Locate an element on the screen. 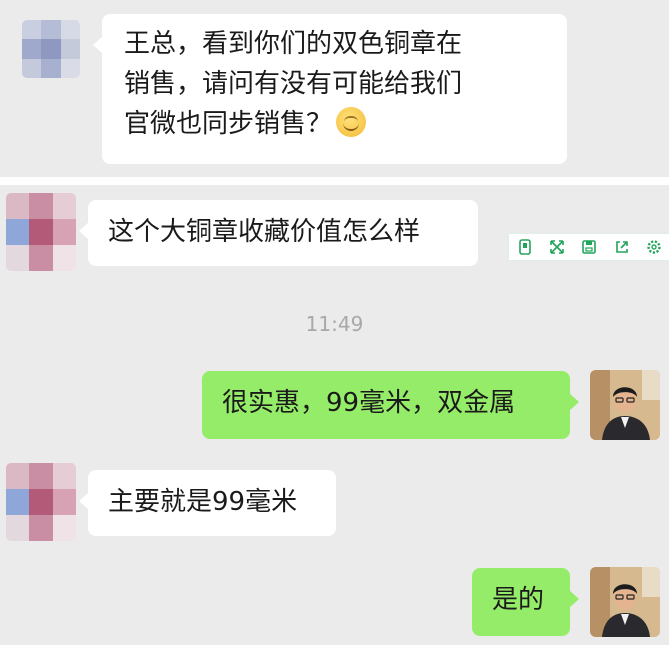 The image size is (669, 645). message-text-line: 官微也同步销售？ is located at coordinates (334, 124).